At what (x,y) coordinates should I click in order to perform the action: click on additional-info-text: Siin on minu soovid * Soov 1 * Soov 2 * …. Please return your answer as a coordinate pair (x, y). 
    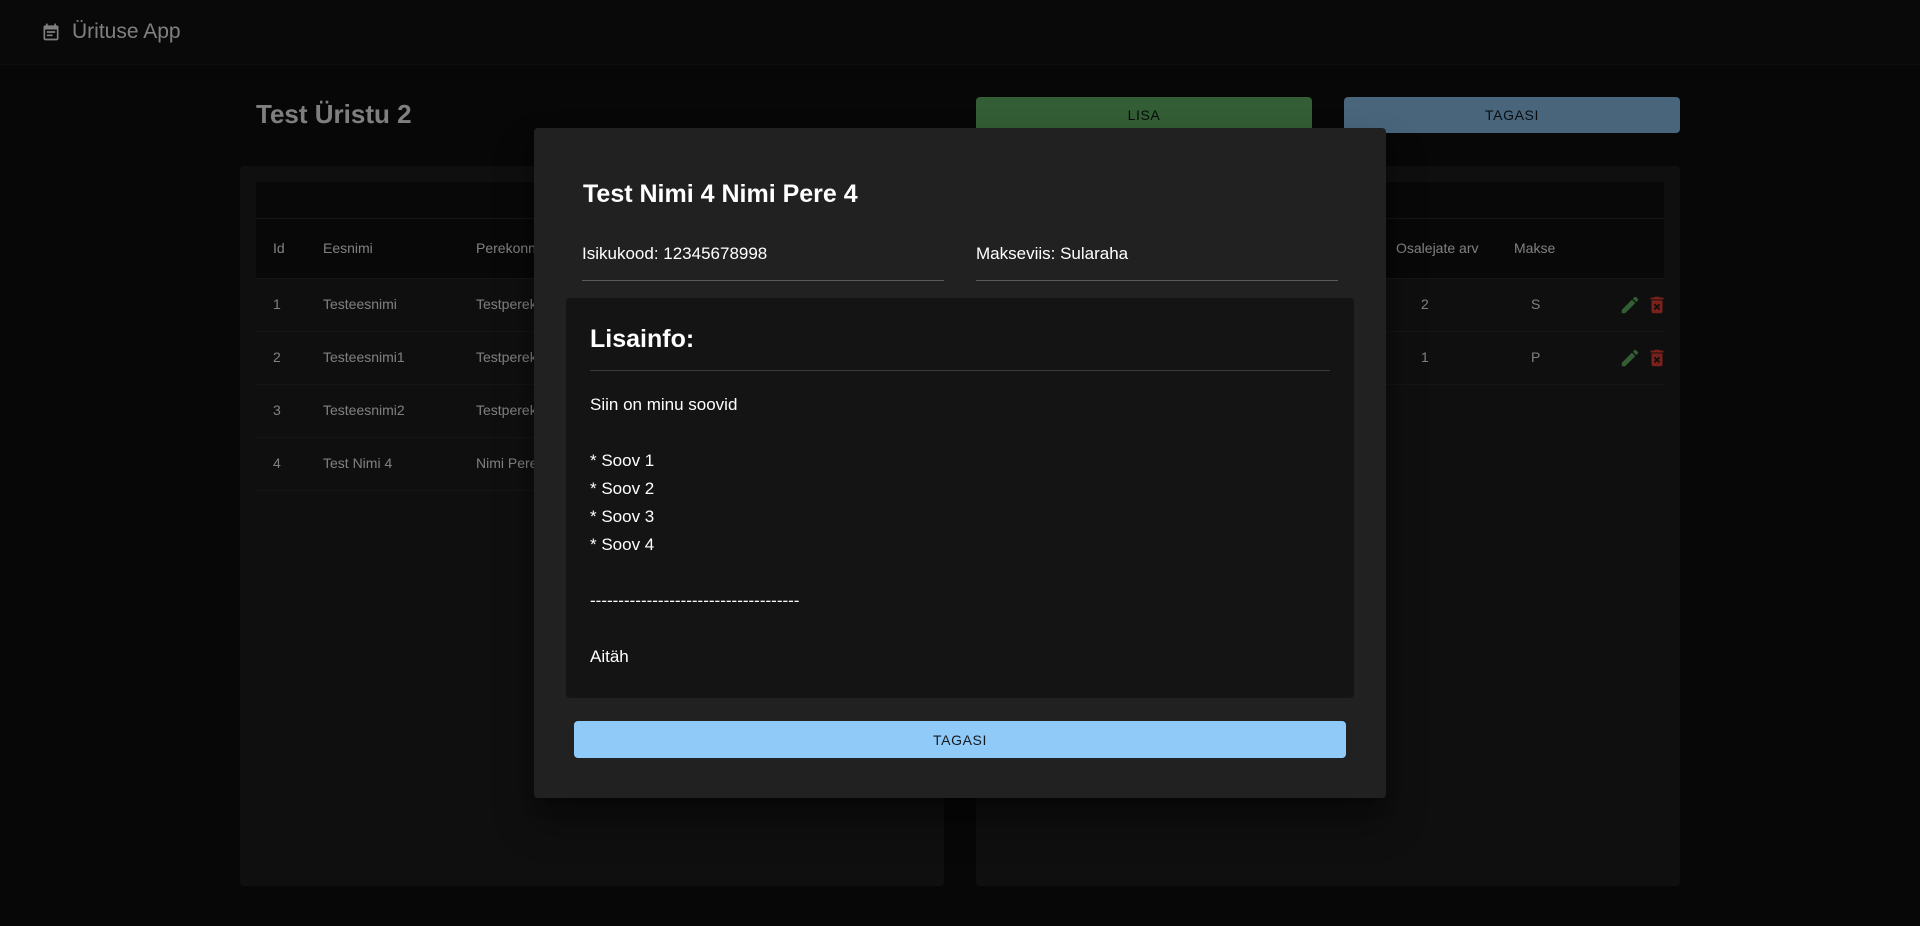
    Looking at the image, I should click on (694, 531).